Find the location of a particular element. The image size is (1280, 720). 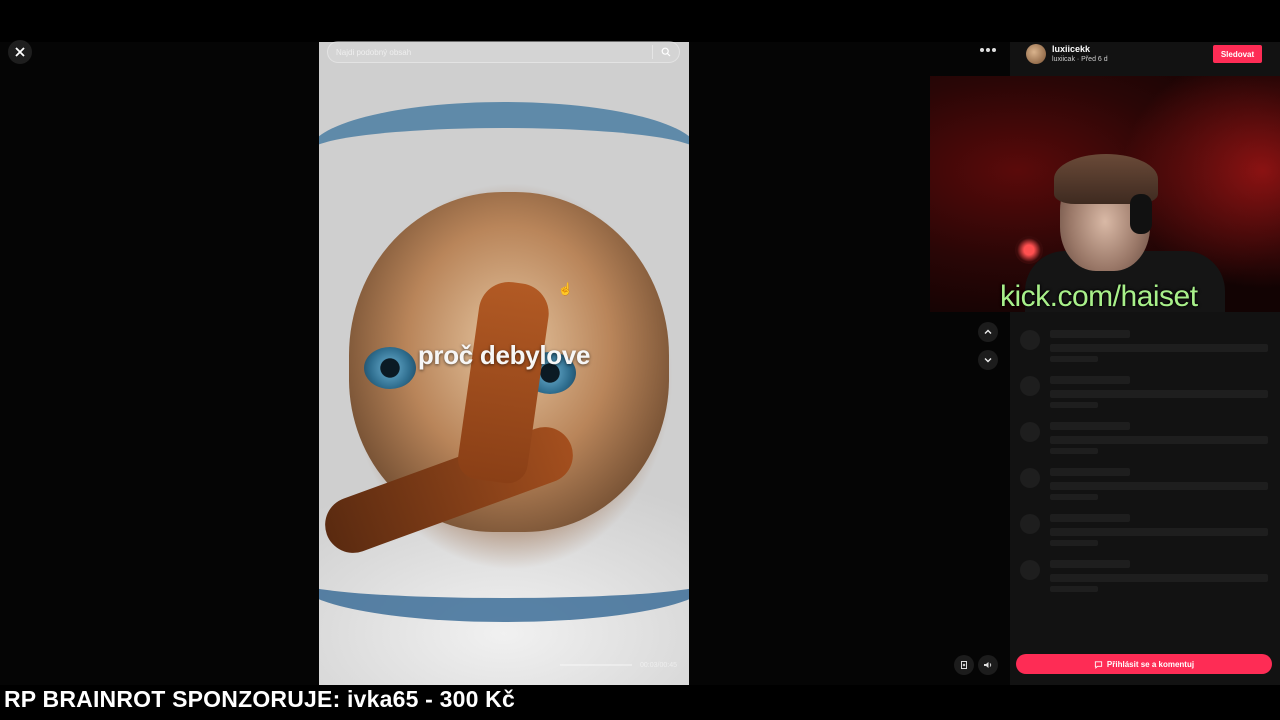

follow-button: Sledovat is located at coordinates (1237, 54).